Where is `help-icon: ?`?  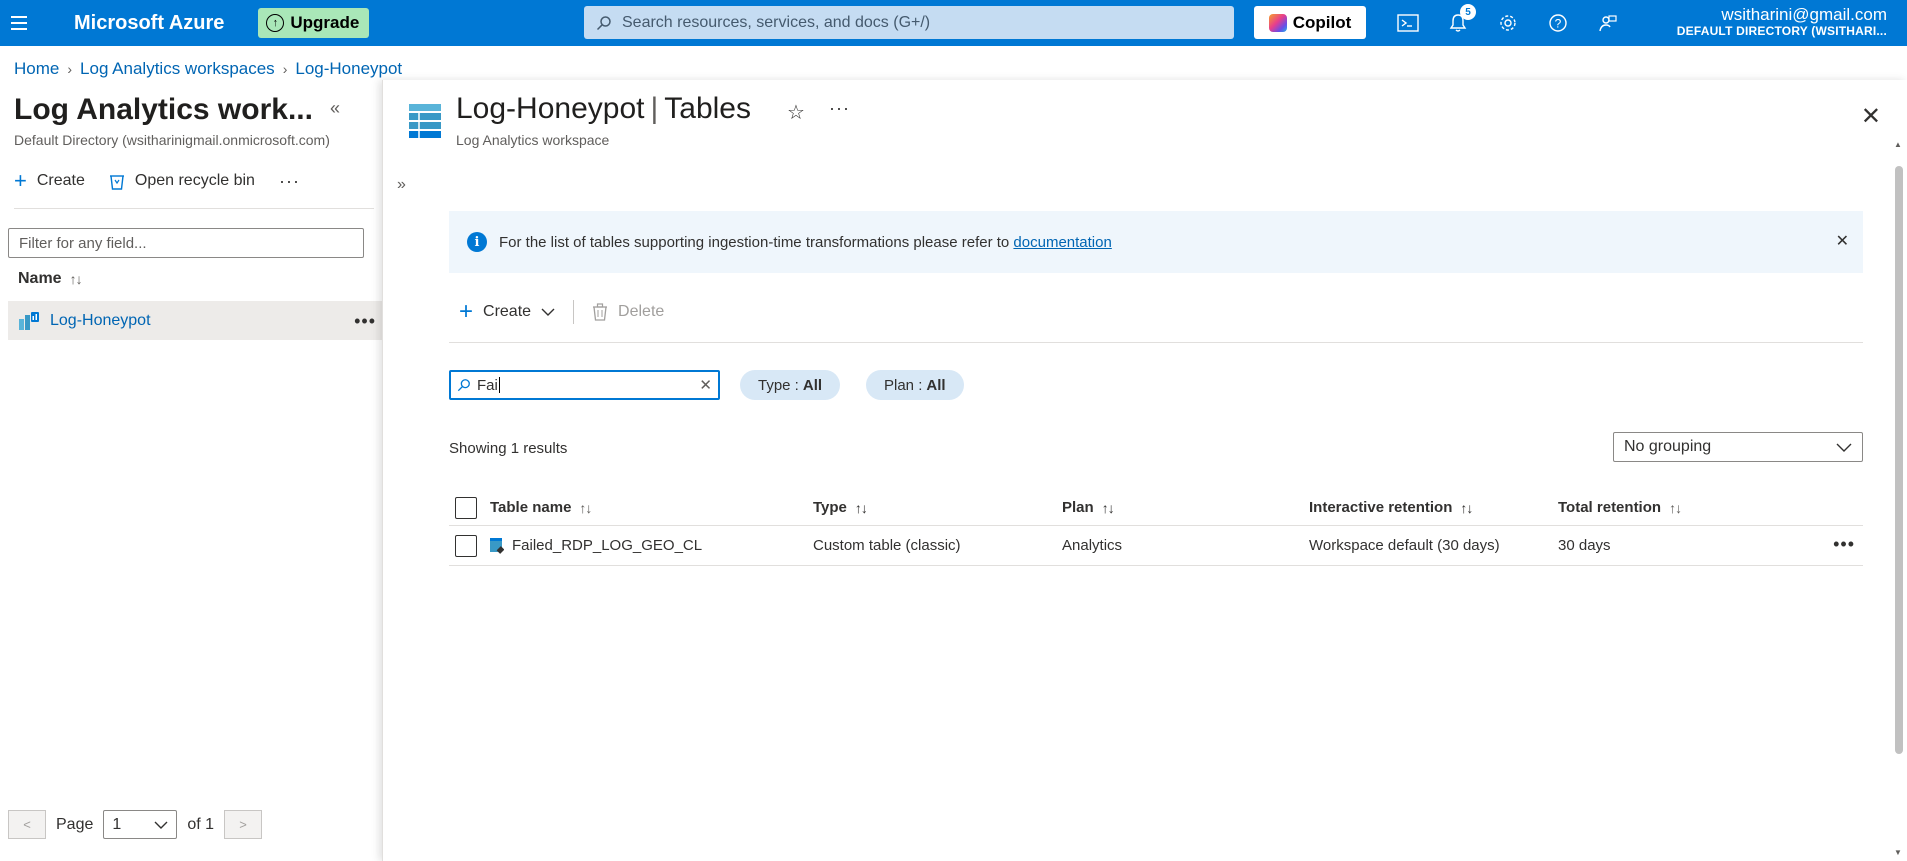
help-icon: ? is located at coordinates (1558, 23).